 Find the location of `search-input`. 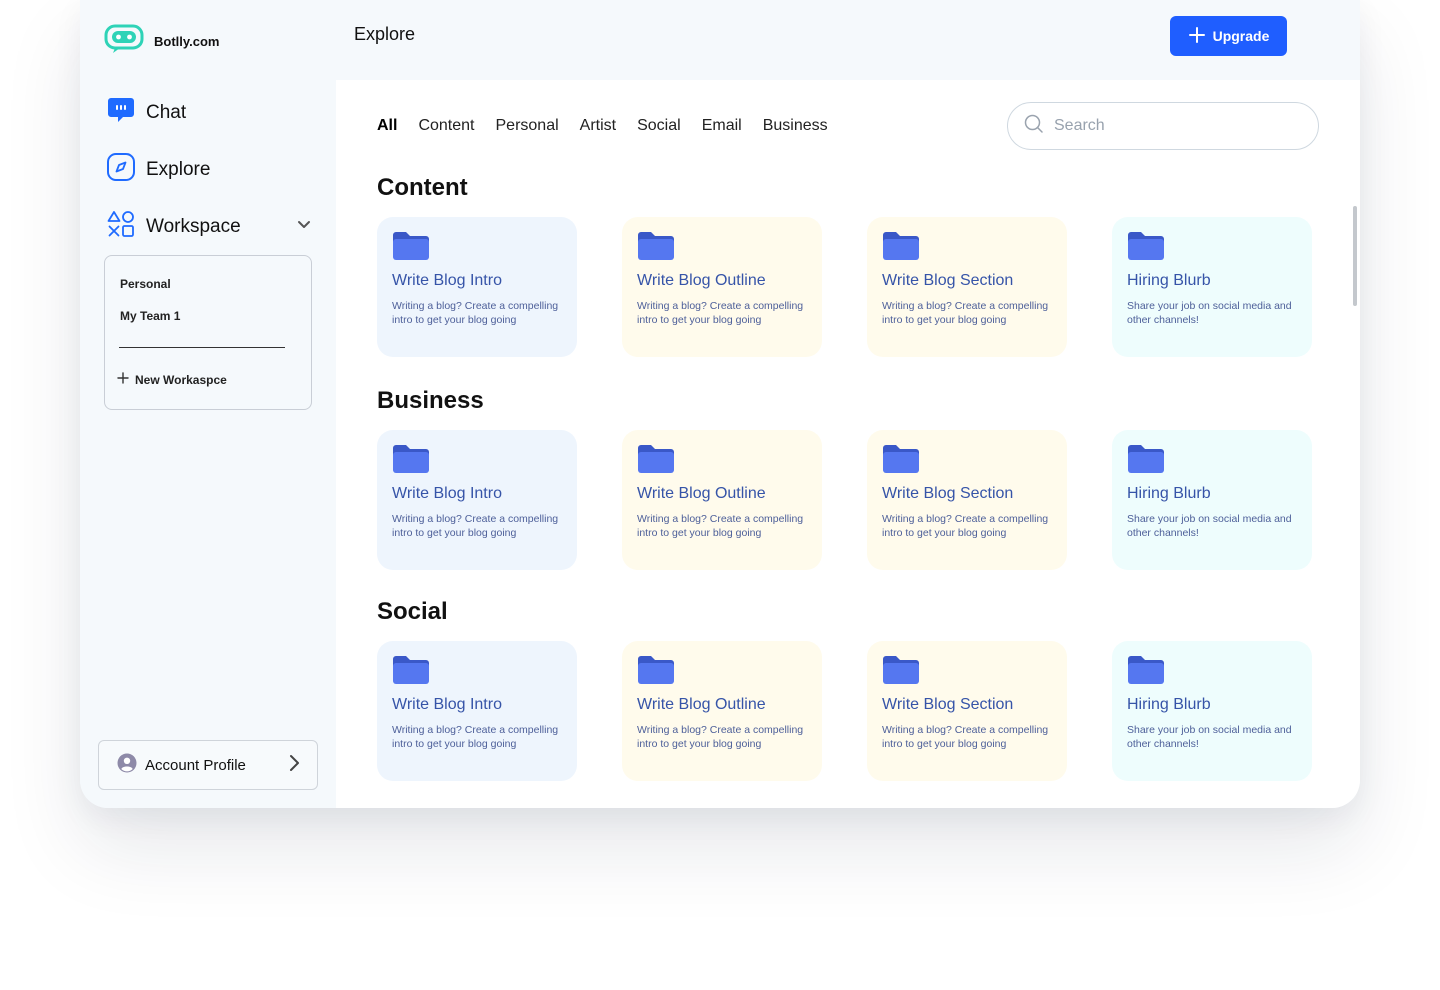

search-input is located at coordinates (1174, 126).